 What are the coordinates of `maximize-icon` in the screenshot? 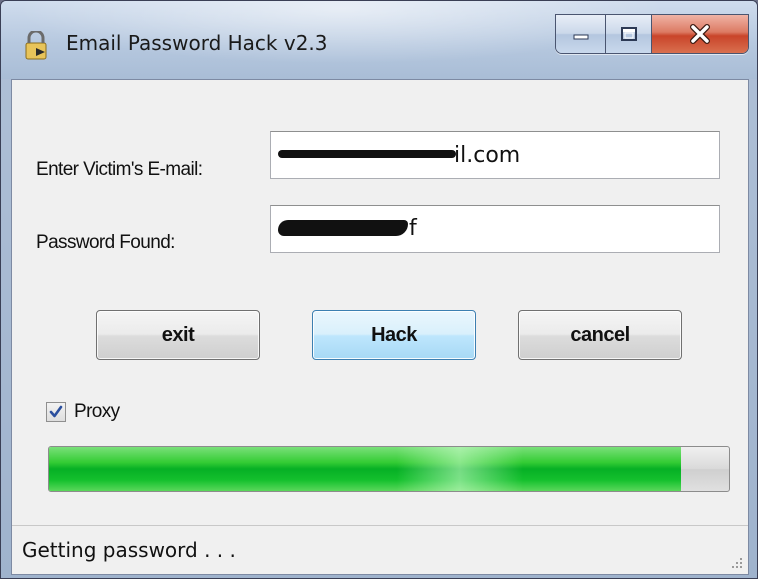 It's located at (628, 34).